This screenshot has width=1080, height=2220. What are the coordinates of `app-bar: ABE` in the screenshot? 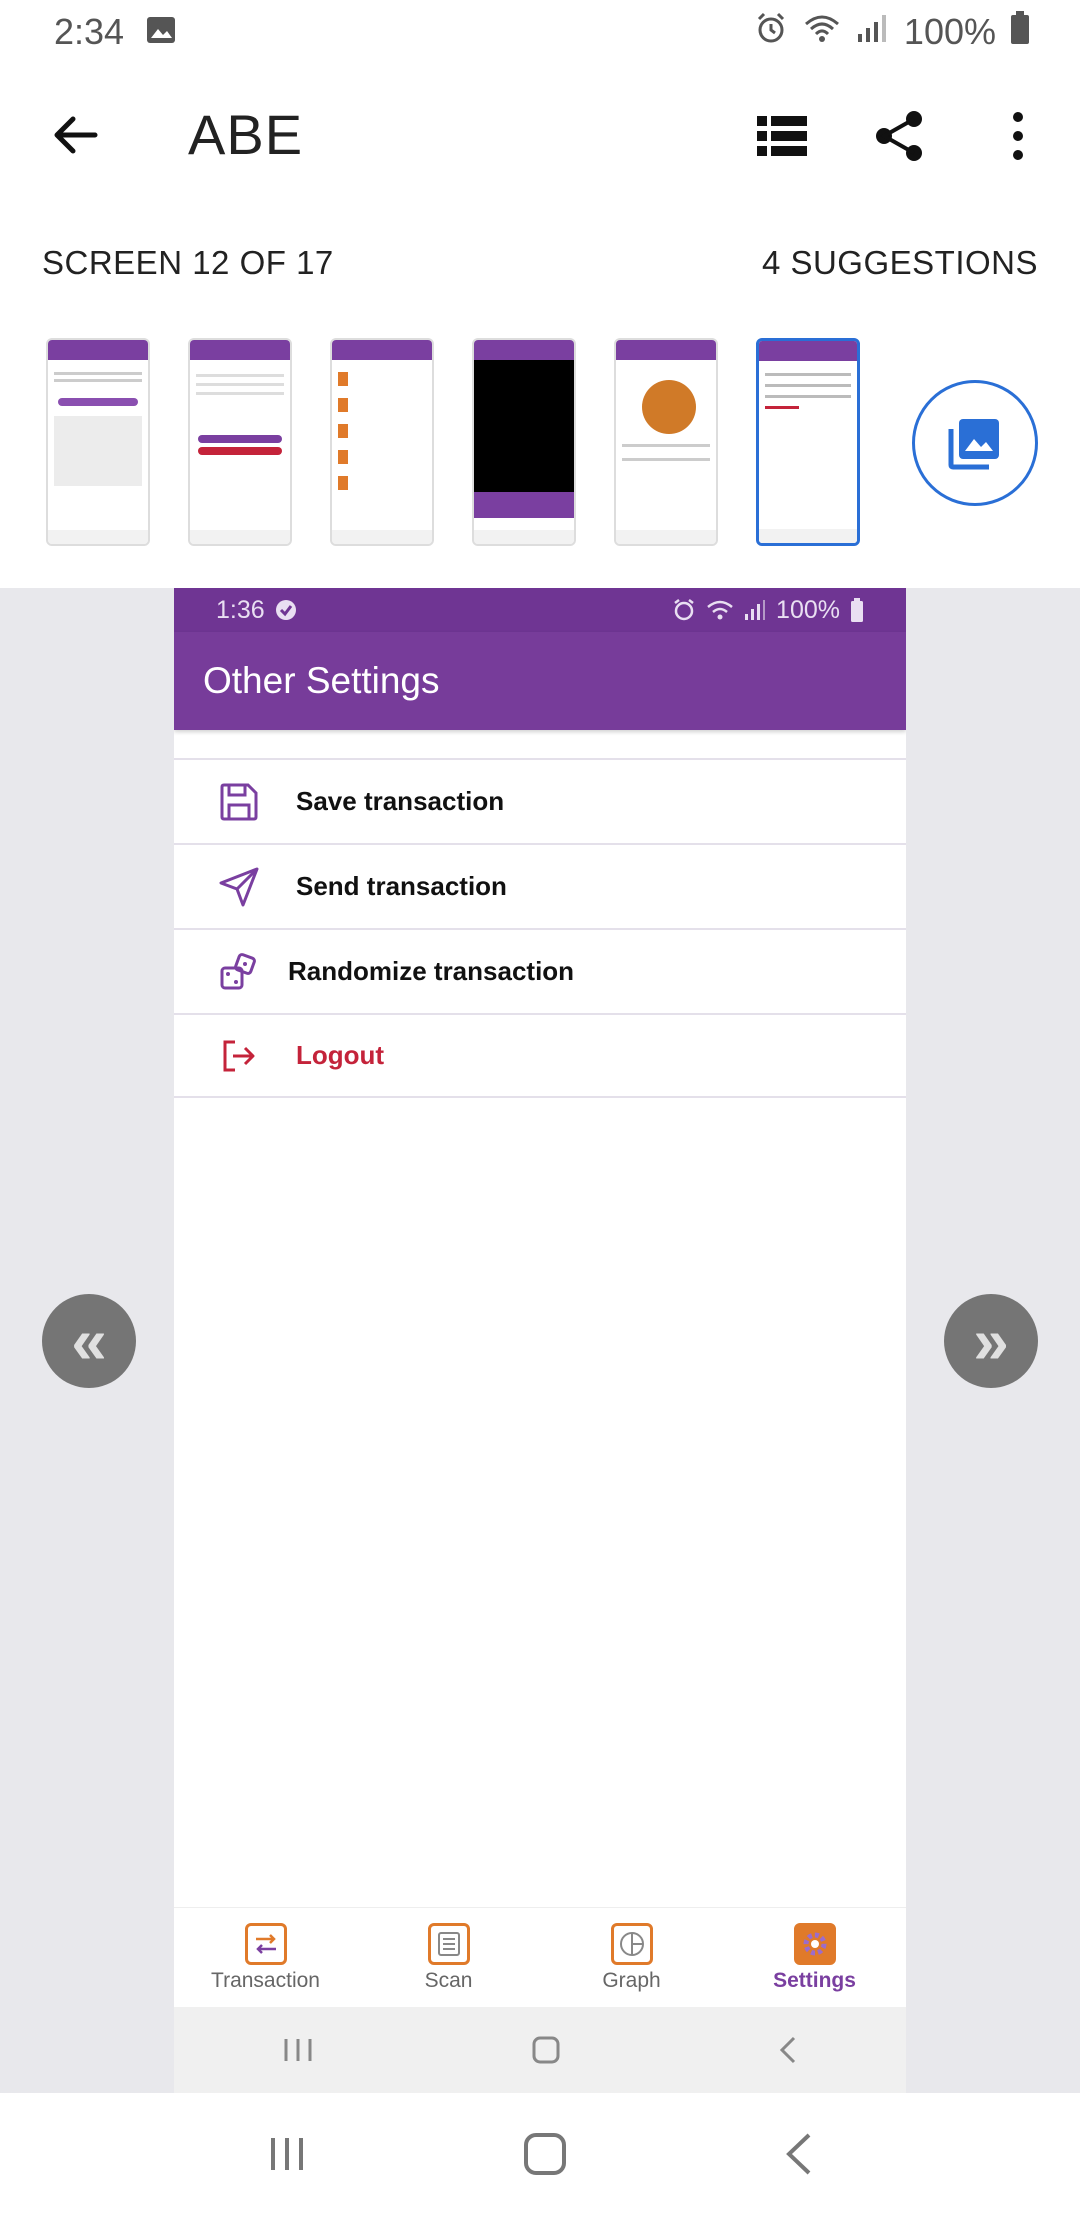 It's located at (540, 138).